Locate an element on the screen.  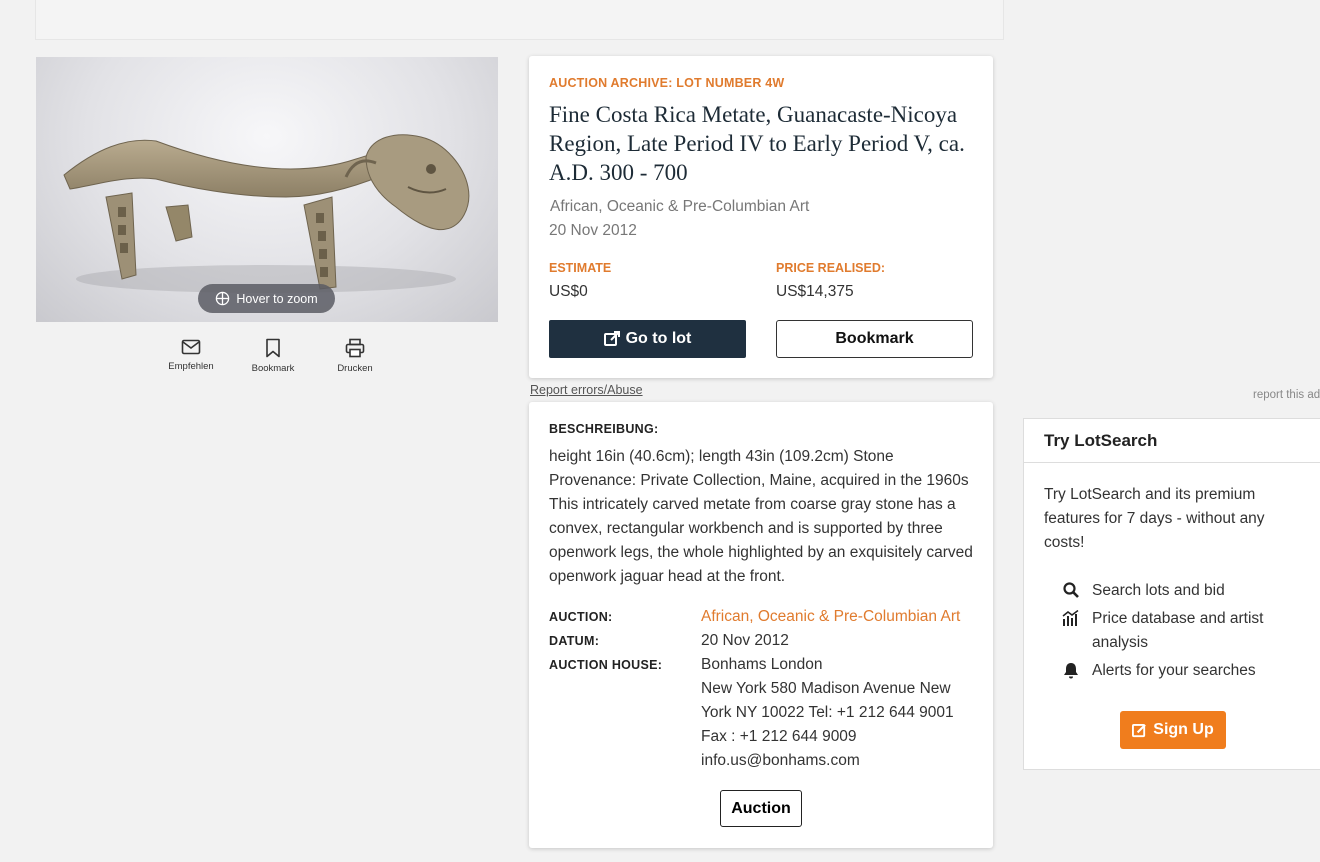
mail-icon is located at coordinates (191, 347).